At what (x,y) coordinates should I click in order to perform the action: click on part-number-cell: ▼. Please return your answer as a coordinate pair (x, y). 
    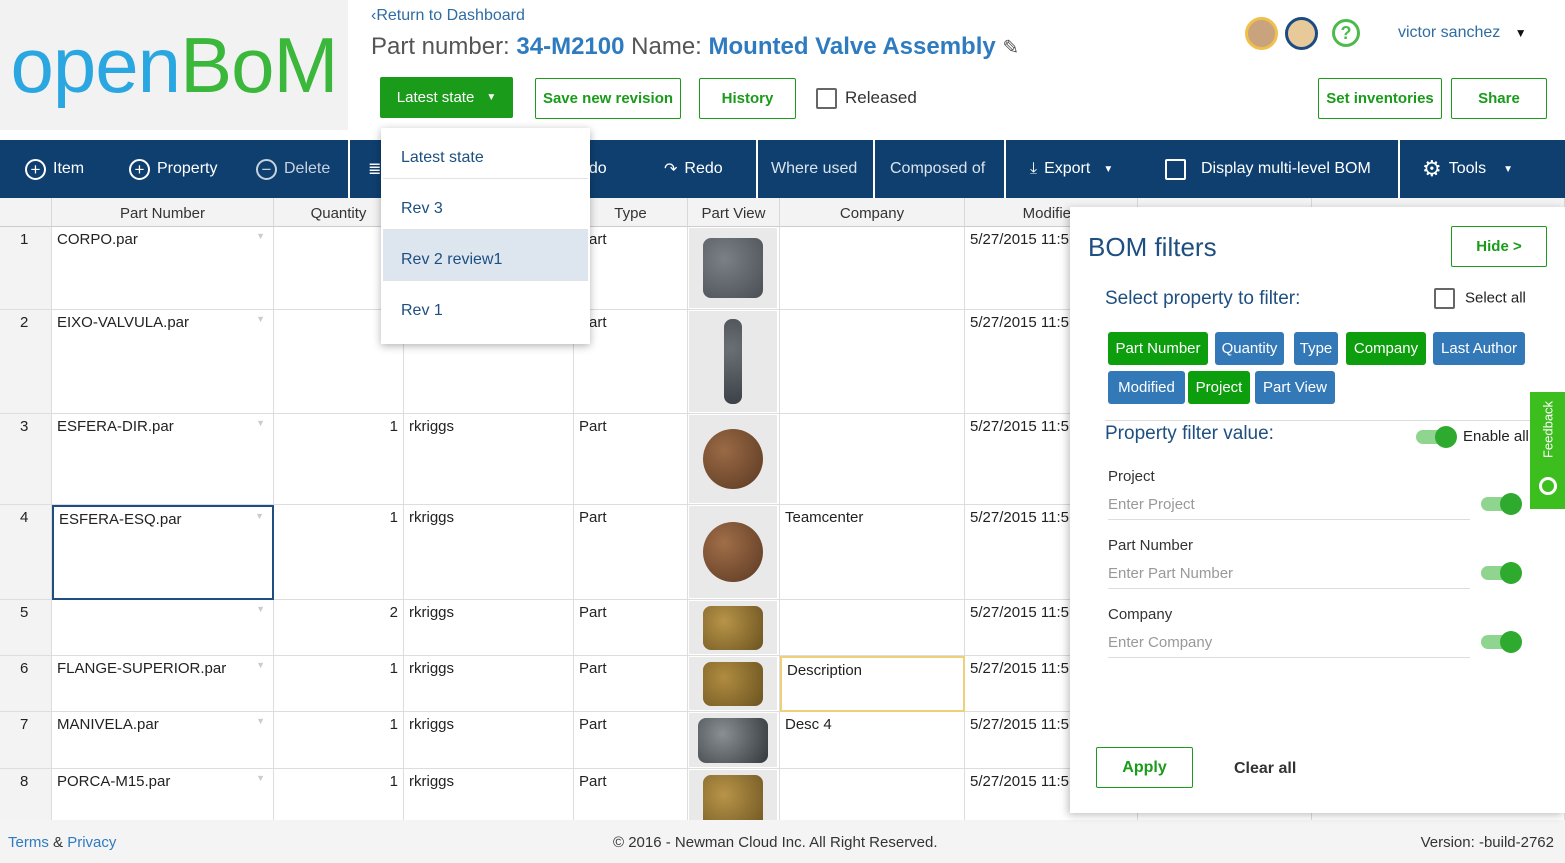
    Looking at the image, I should click on (163, 628).